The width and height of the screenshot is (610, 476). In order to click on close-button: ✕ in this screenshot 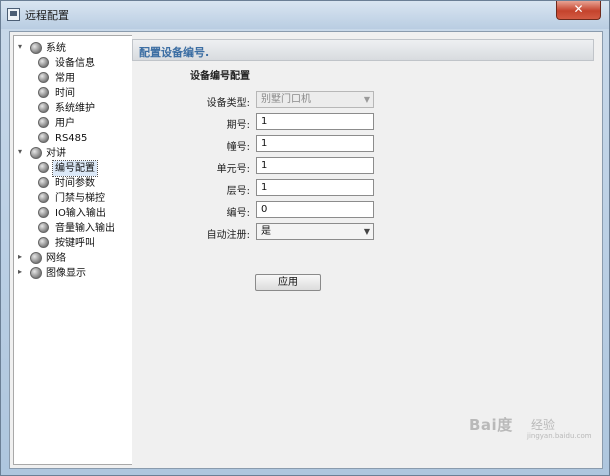, I will do `click(578, 10)`.